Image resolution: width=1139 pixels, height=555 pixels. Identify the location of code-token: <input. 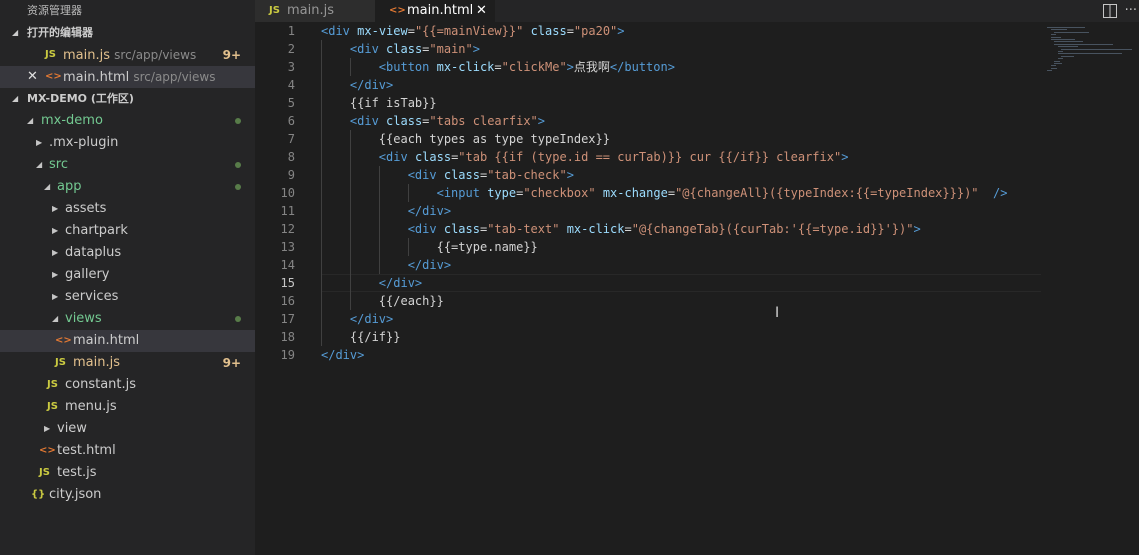
(458, 193).